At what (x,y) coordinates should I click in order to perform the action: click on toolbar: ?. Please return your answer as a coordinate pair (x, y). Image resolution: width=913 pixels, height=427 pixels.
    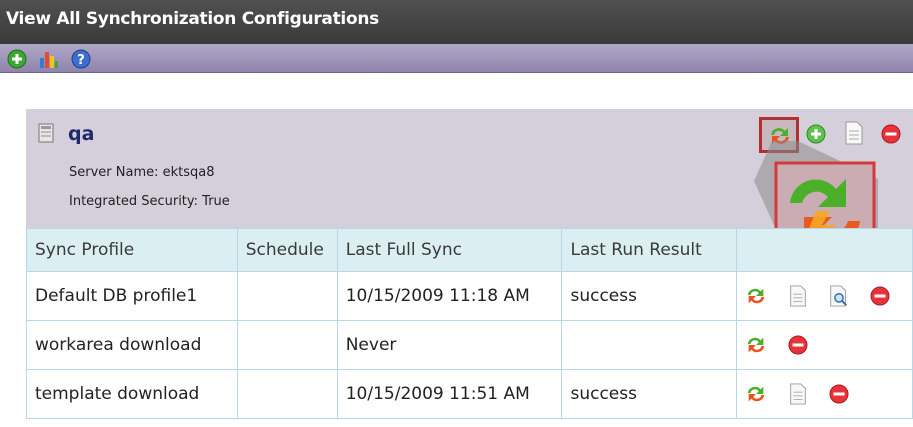
    Looking at the image, I should click on (456, 58).